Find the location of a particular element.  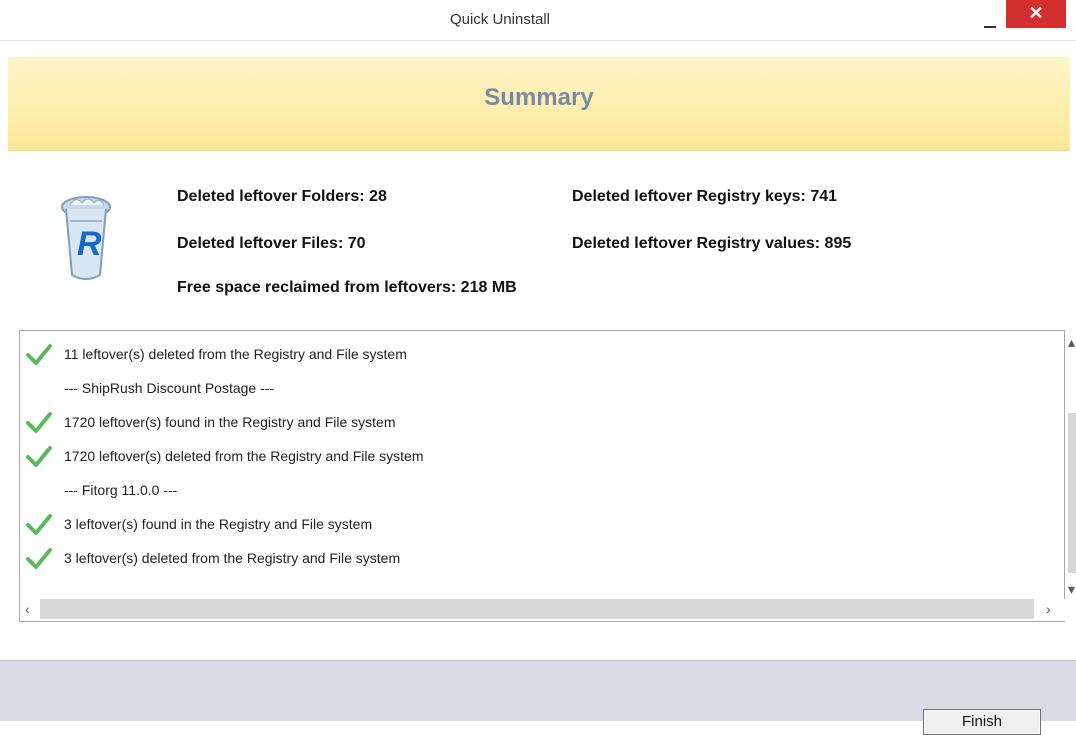

svg-text: R is located at coordinates (89, 244).